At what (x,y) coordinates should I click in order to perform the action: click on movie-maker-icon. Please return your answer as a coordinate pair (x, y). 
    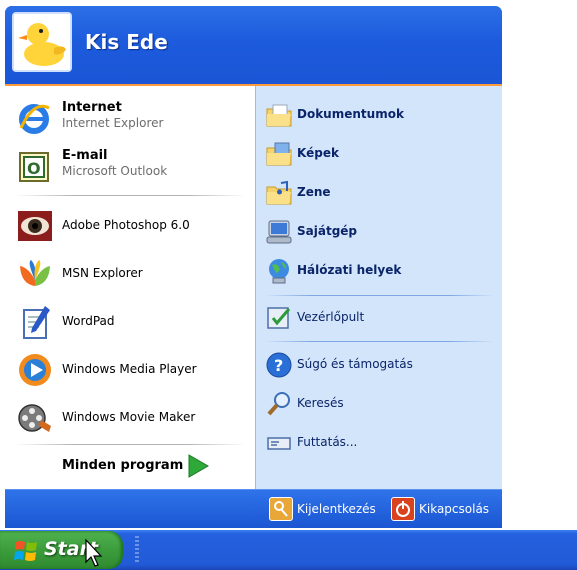
    Looking at the image, I should click on (34, 418).